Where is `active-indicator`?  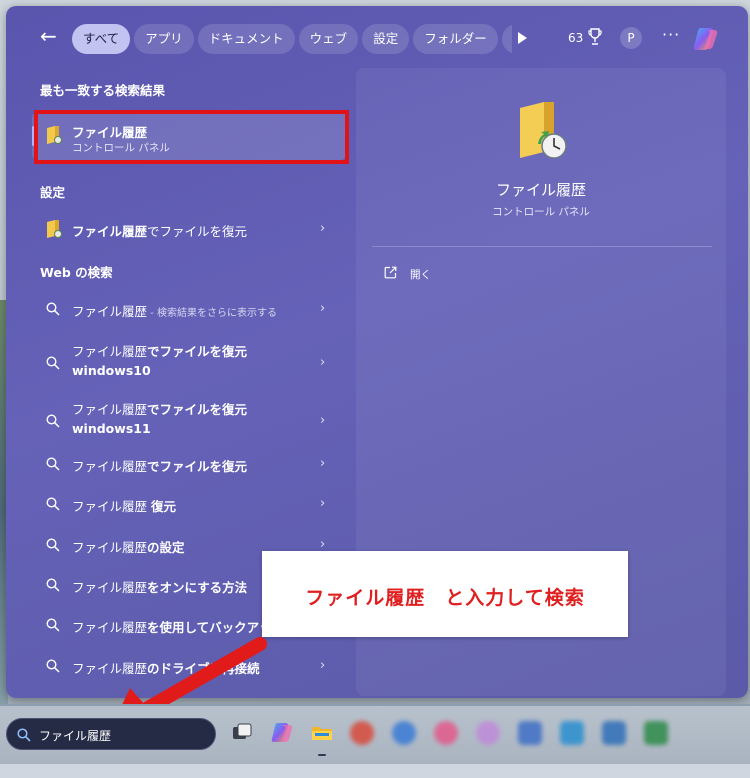 active-indicator is located at coordinates (322, 755).